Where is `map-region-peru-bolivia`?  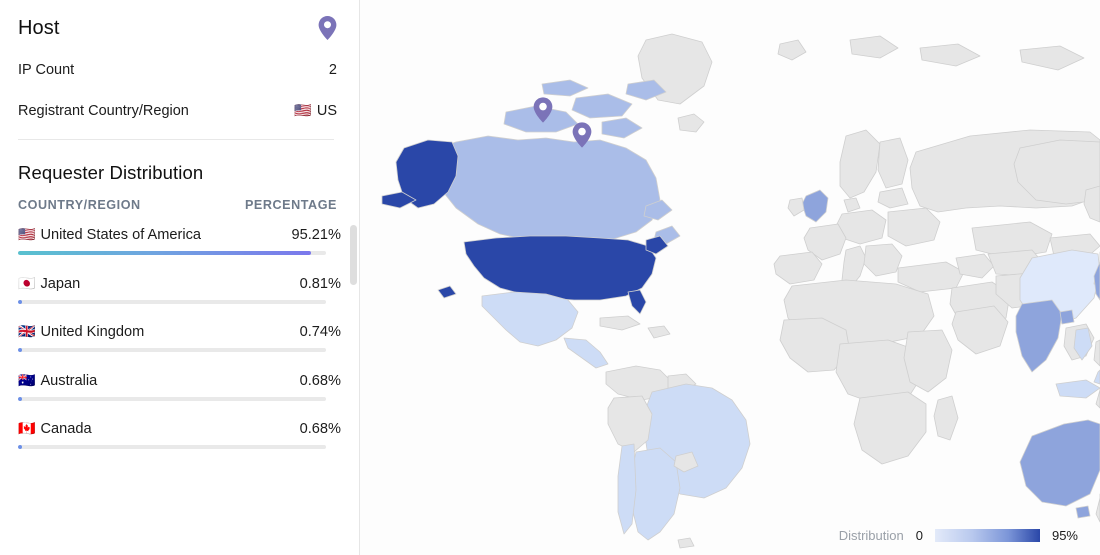
map-region-peru-bolivia is located at coordinates (630, 424).